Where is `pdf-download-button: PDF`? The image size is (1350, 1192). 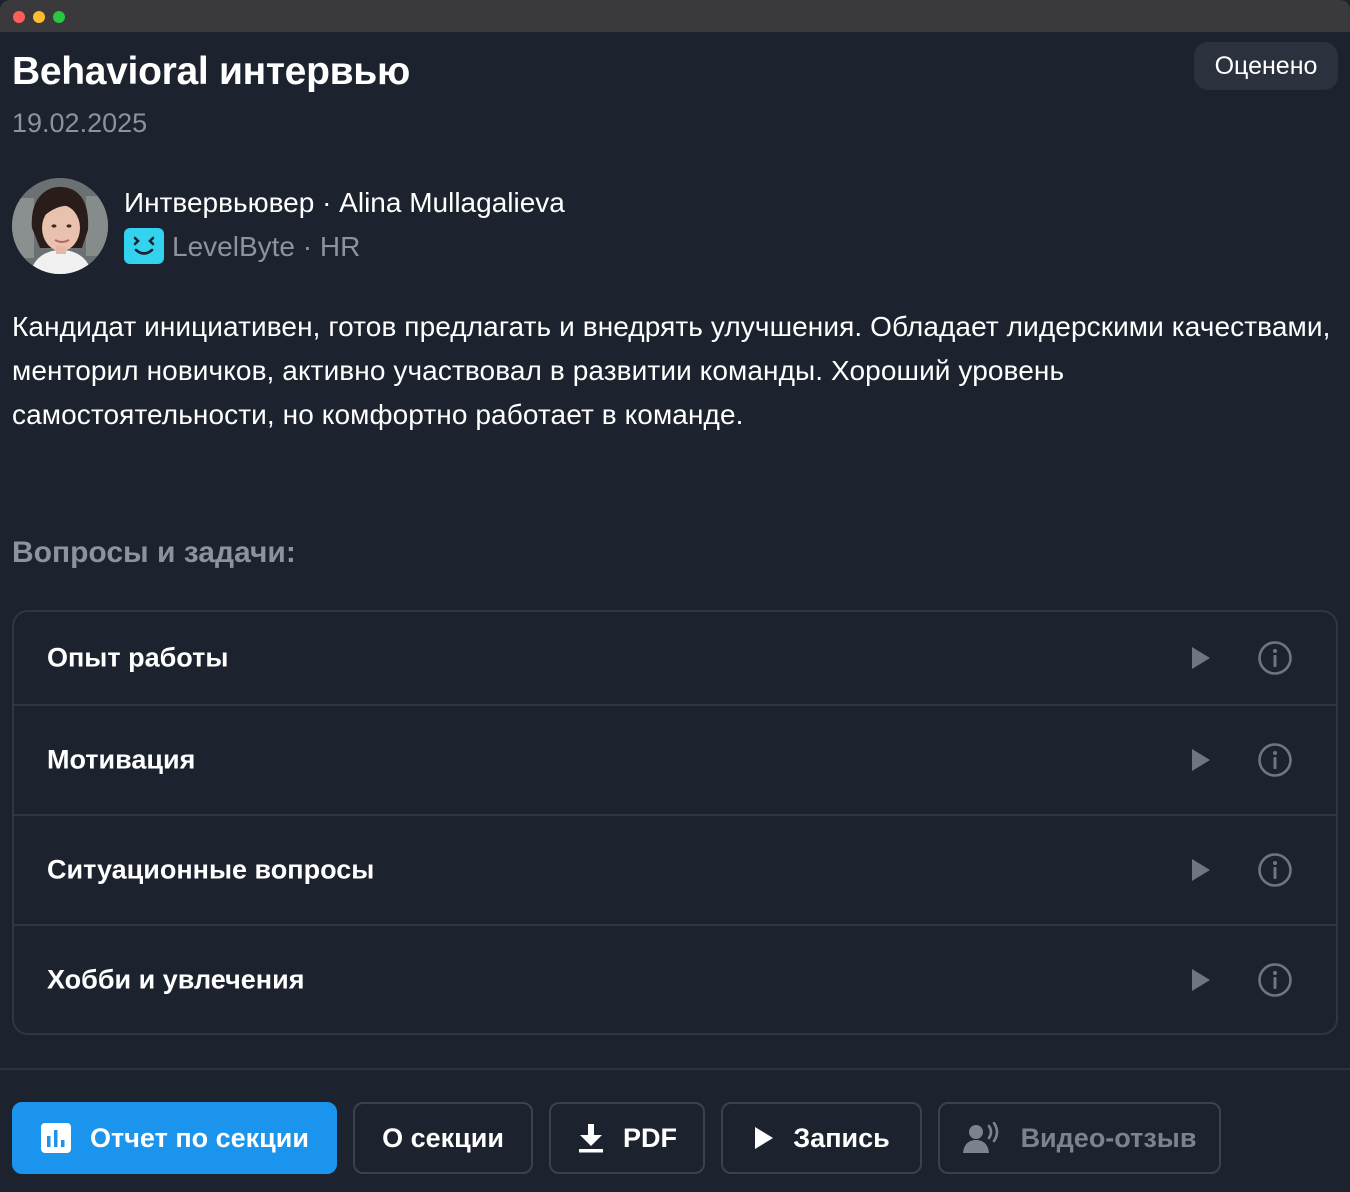
pdf-download-button: PDF is located at coordinates (627, 1138).